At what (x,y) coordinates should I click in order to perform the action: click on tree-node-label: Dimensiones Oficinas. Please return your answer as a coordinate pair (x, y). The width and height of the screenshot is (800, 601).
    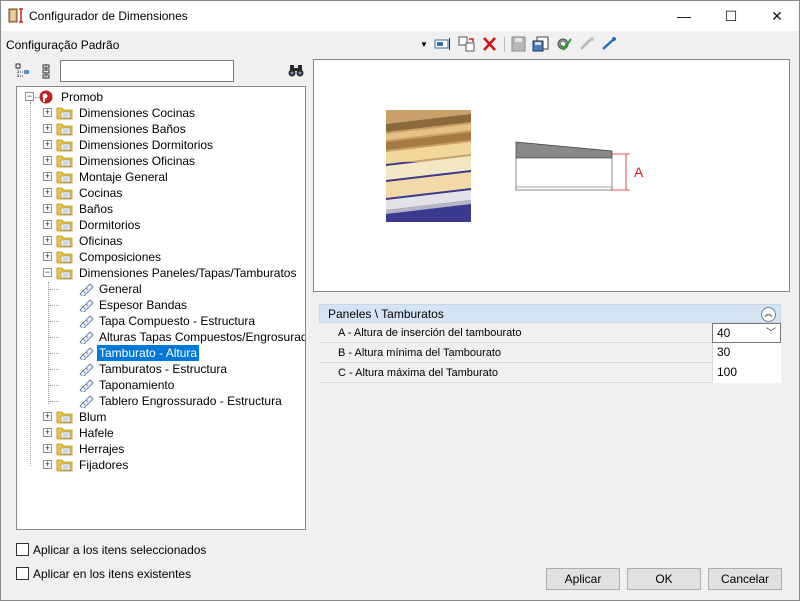
    Looking at the image, I should click on (137, 161).